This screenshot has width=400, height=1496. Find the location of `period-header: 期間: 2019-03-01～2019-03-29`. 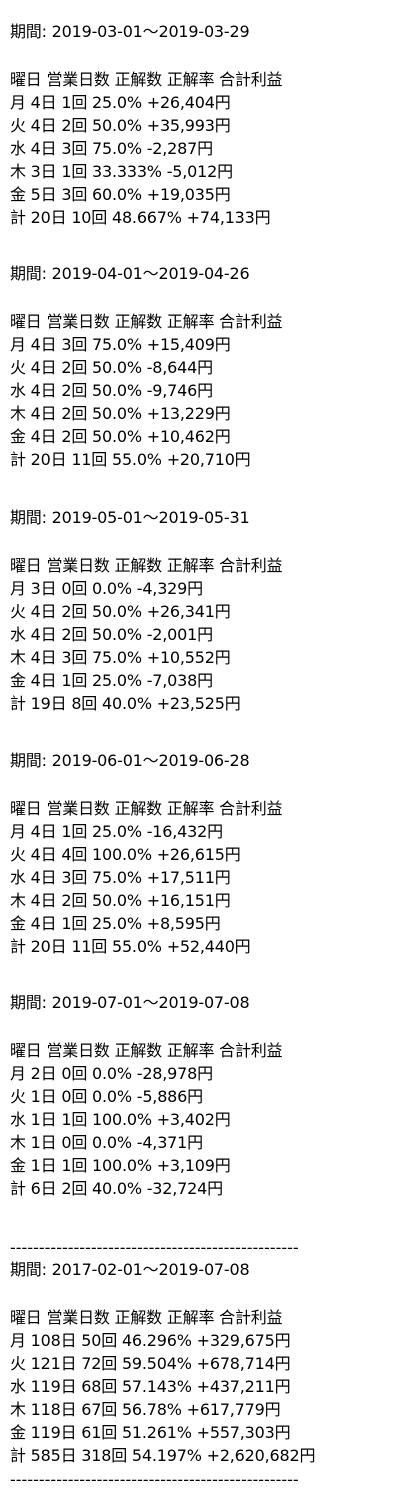

period-header: 期間: 2019-03-01～2019-03-29 is located at coordinates (130, 31).